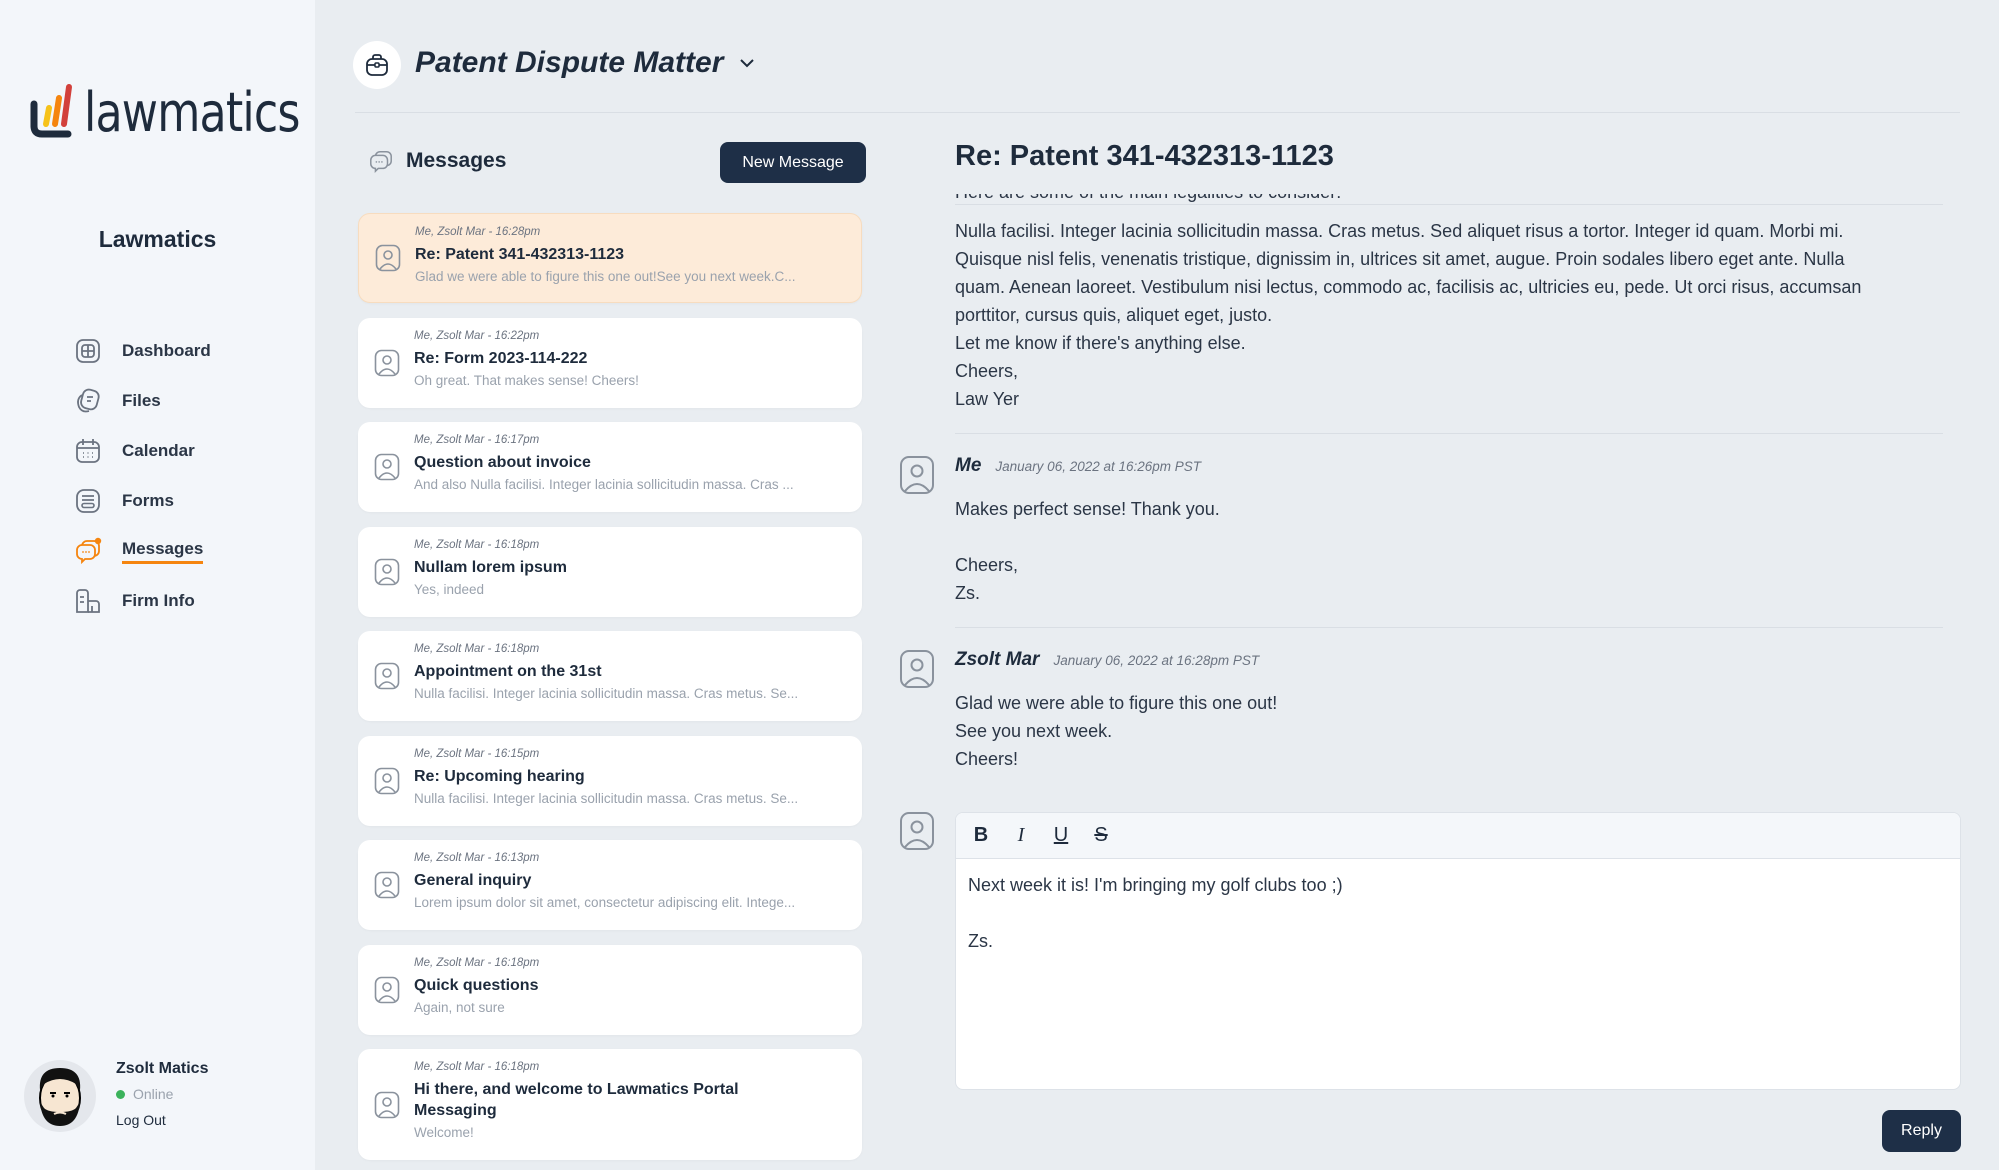  Describe the element at coordinates (520, 254) in the screenshot. I see `message-subject: Re: Patent 341-432313-1123` at that location.